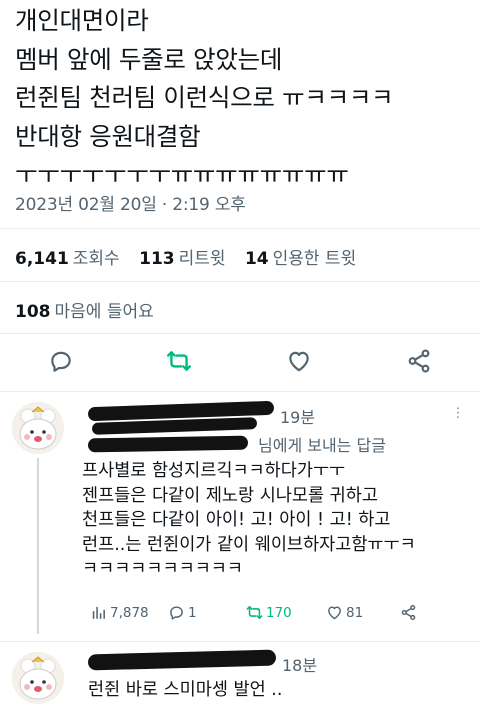  What do you see at coordinates (297, 416) in the screenshot?
I see `reply-timestamp: 19분` at bounding box center [297, 416].